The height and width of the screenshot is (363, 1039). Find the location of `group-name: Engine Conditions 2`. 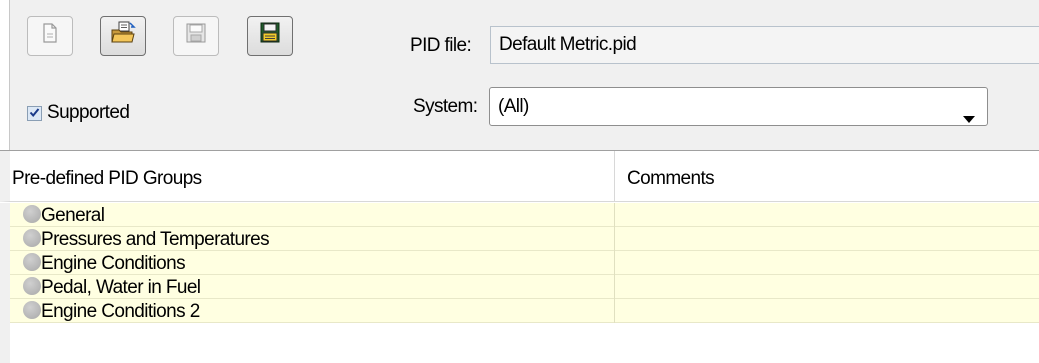

group-name: Engine Conditions 2 is located at coordinates (120, 311).